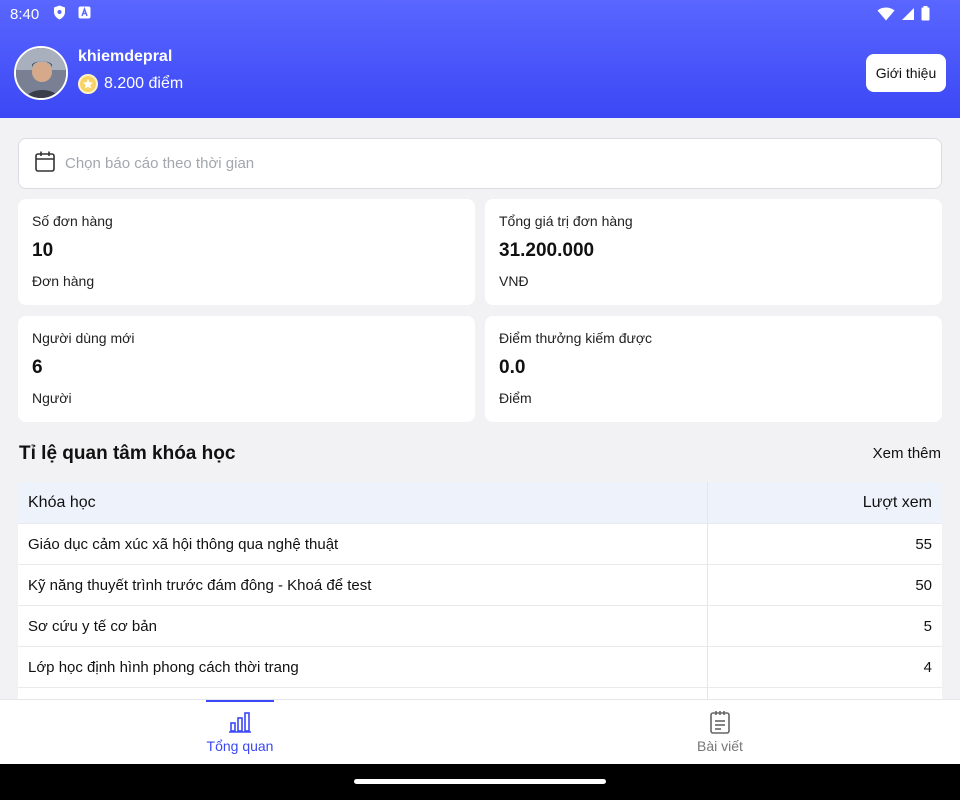 The height and width of the screenshot is (800, 960). Describe the element at coordinates (59, 14) in the screenshot. I see `shield-icon` at that location.